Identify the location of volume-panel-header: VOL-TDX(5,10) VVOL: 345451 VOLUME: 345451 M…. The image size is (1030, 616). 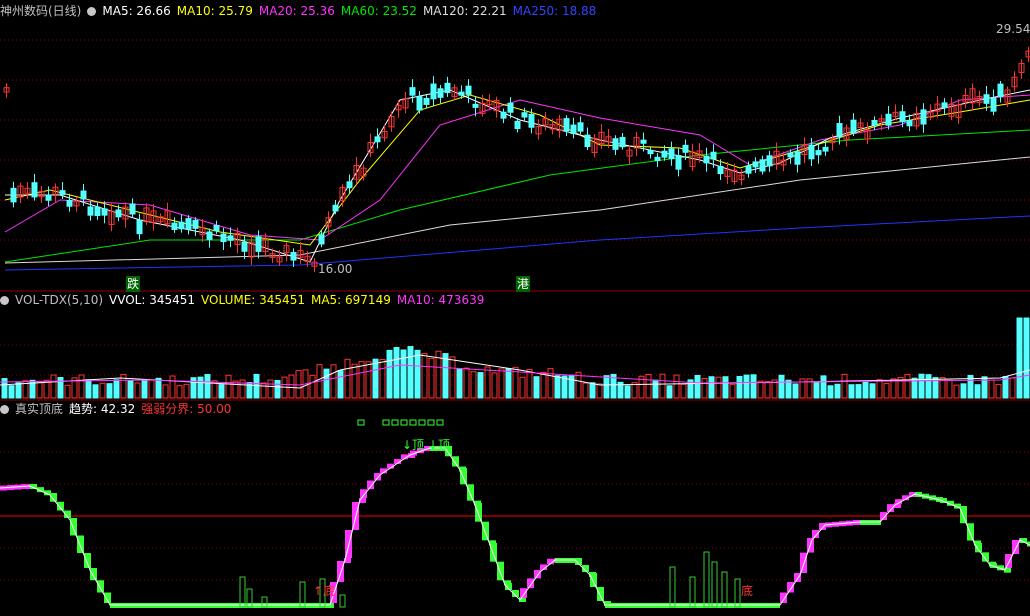
(245, 300).